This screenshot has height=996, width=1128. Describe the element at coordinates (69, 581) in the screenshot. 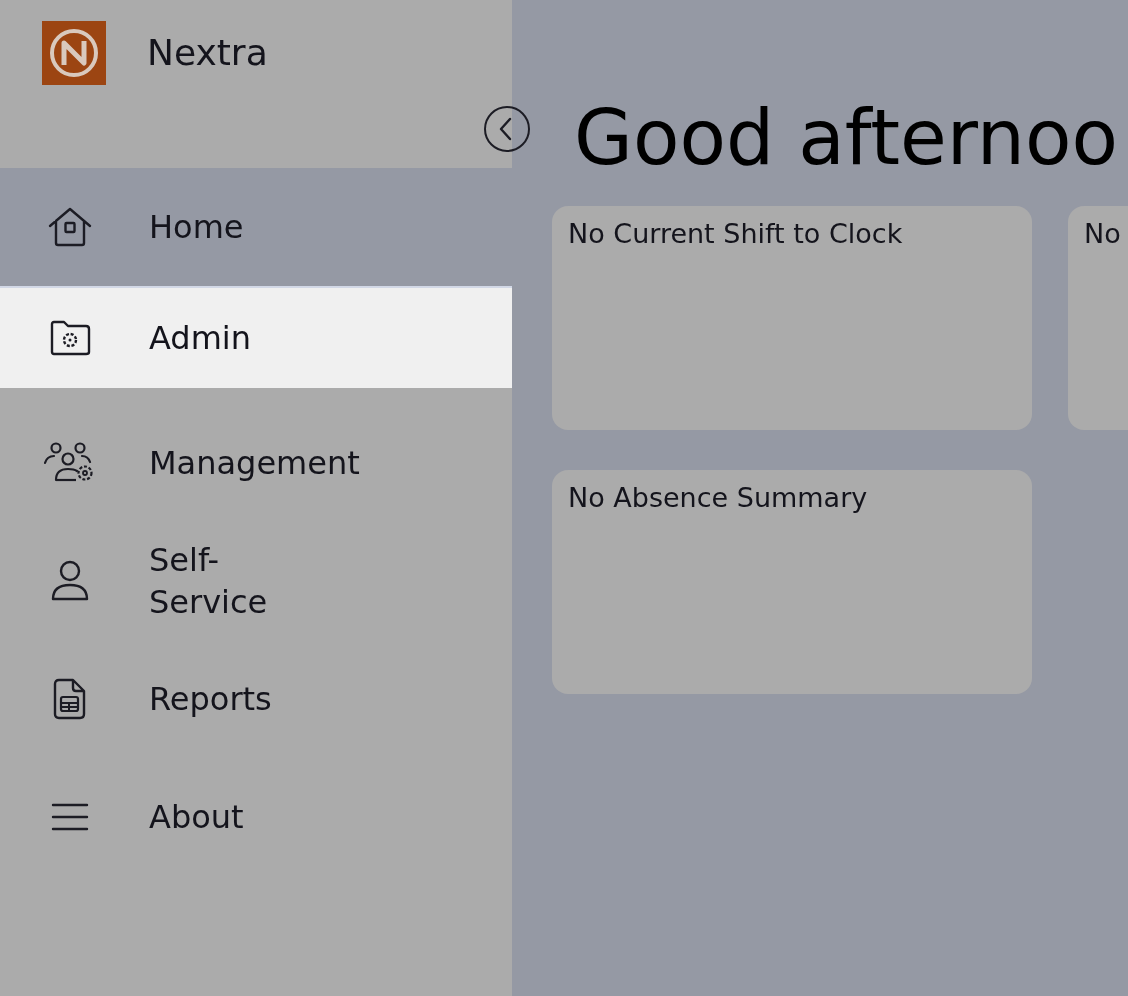

I see `person-icon` at that location.